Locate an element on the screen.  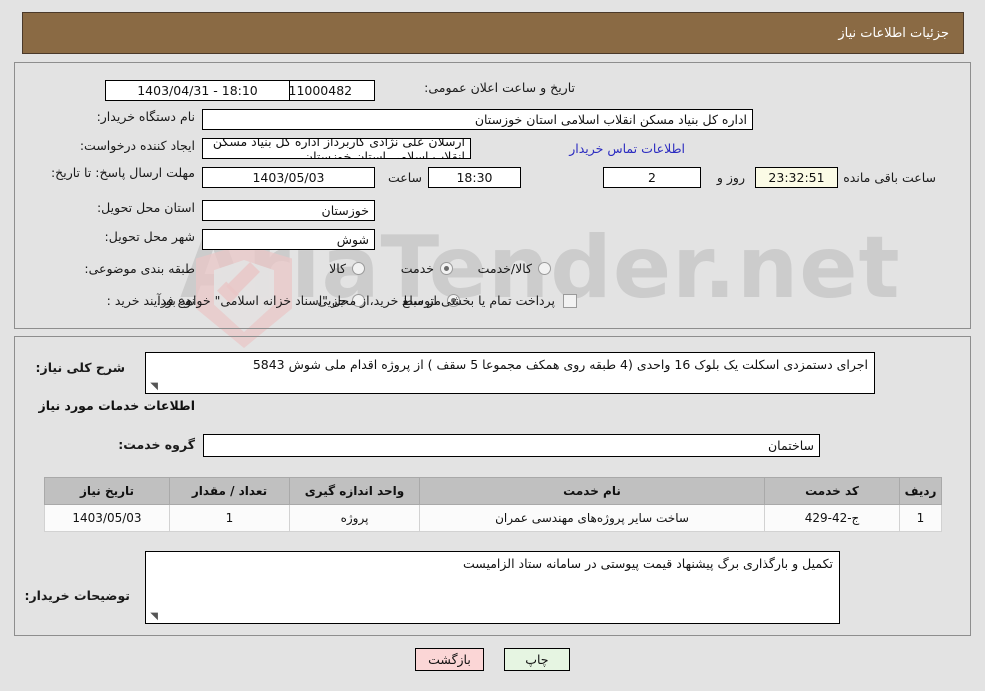
print-button: چاپ is located at coordinates (536, 659).